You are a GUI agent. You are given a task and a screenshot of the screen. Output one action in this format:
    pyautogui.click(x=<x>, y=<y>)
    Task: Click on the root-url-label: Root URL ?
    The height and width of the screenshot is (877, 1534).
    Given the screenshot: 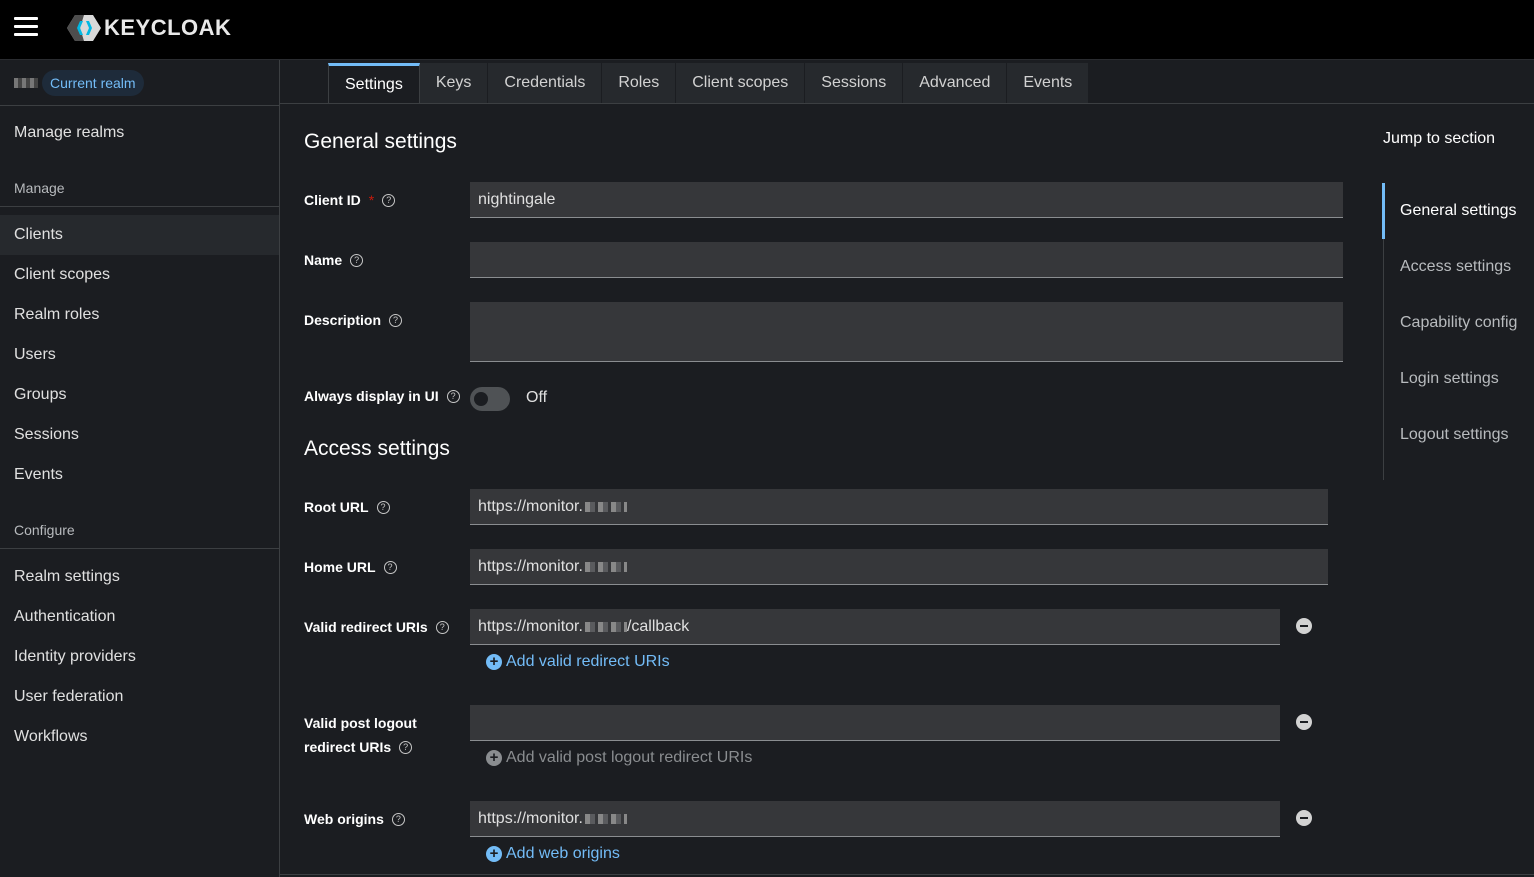 What is the action you would take?
    pyautogui.click(x=347, y=507)
    